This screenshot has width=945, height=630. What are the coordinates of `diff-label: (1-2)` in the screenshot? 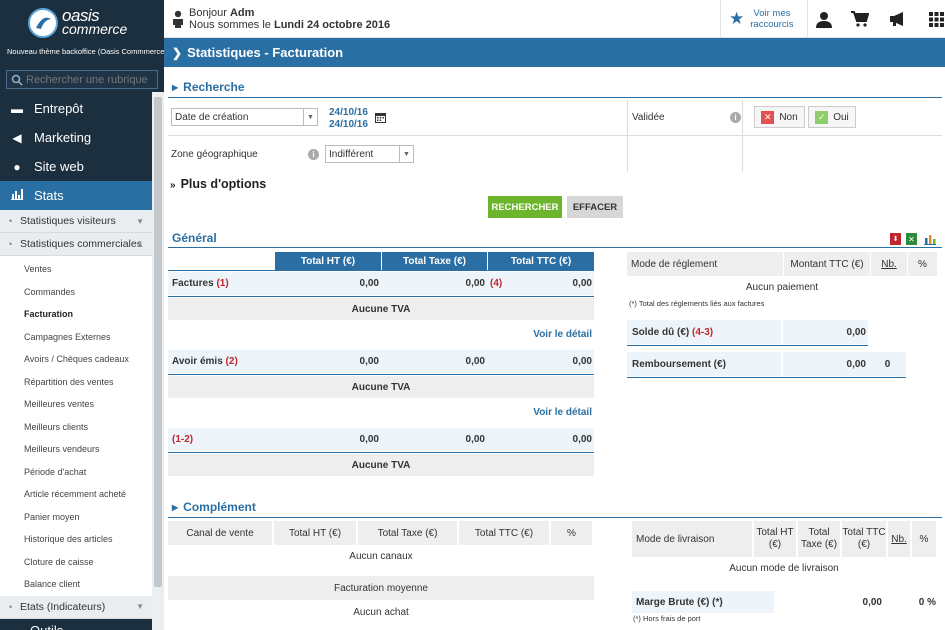 It's located at (183, 439).